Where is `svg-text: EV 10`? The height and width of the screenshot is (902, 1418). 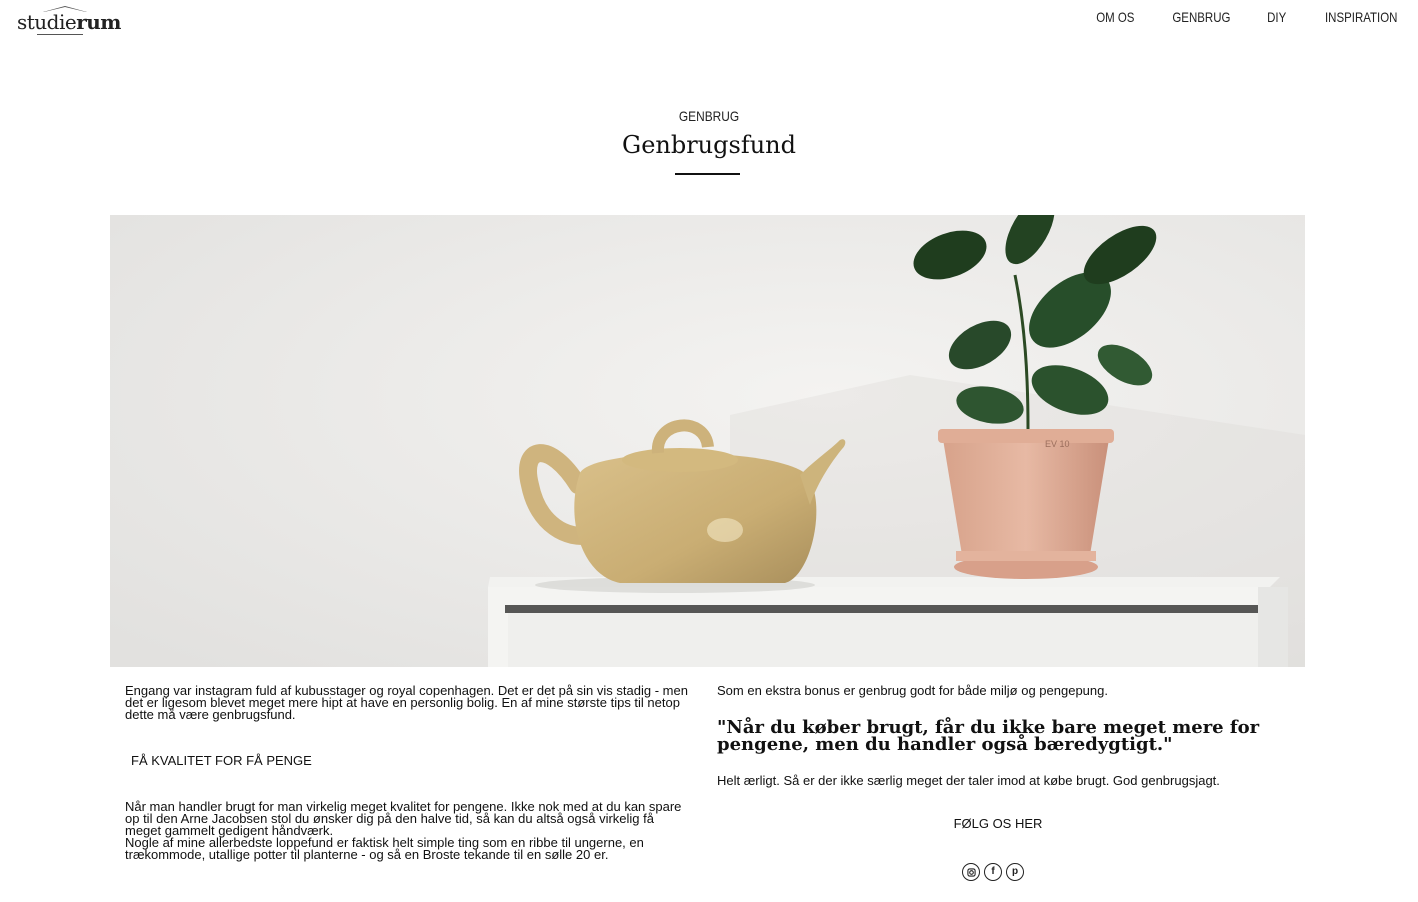 svg-text: EV 10 is located at coordinates (1057, 444).